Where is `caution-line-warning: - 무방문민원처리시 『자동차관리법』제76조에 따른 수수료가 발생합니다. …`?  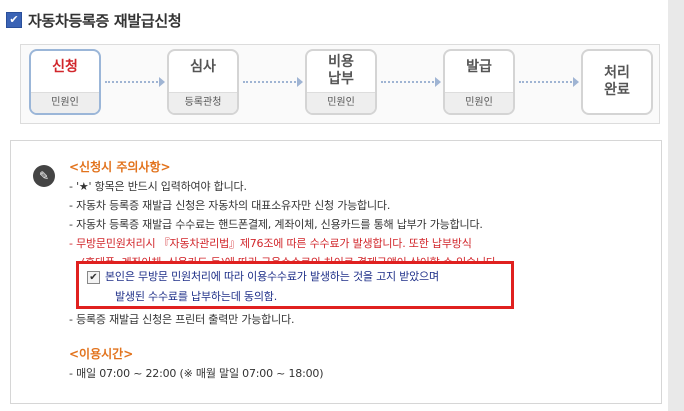 caution-line-warning: - 무방문민원처리시 『자동차관리법』제76조에 따른 수수료가 발생합니다. … is located at coordinates (270, 243).